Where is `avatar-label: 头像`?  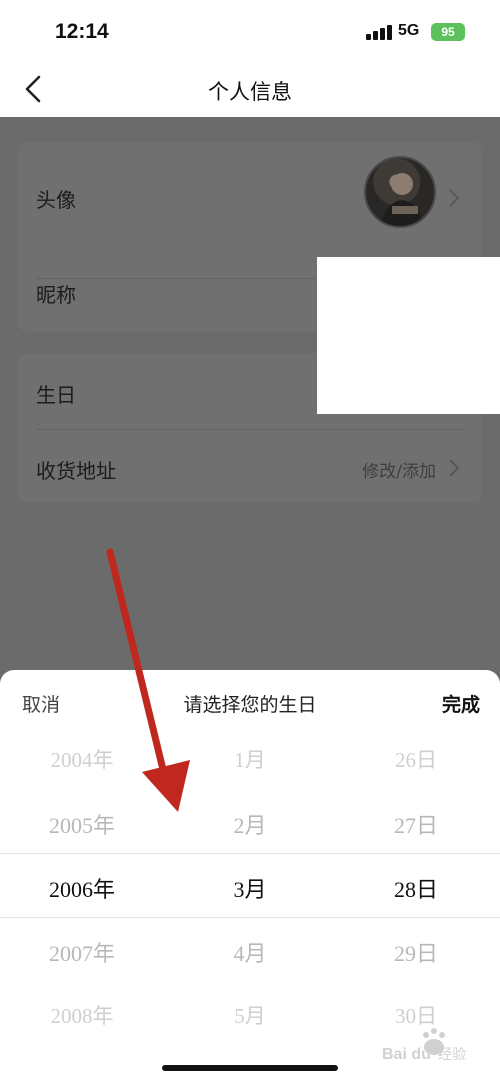
avatar-label: 头像 is located at coordinates (56, 200).